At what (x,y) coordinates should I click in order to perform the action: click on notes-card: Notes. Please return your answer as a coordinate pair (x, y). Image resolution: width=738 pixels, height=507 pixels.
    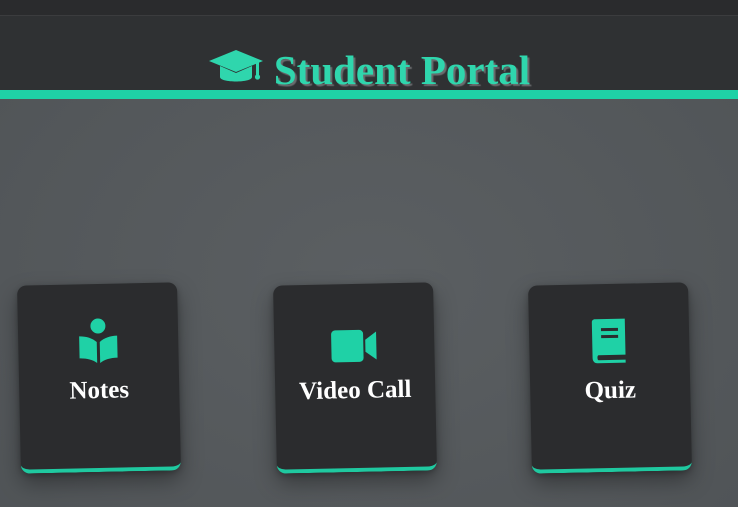
    Looking at the image, I should click on (99, 378).